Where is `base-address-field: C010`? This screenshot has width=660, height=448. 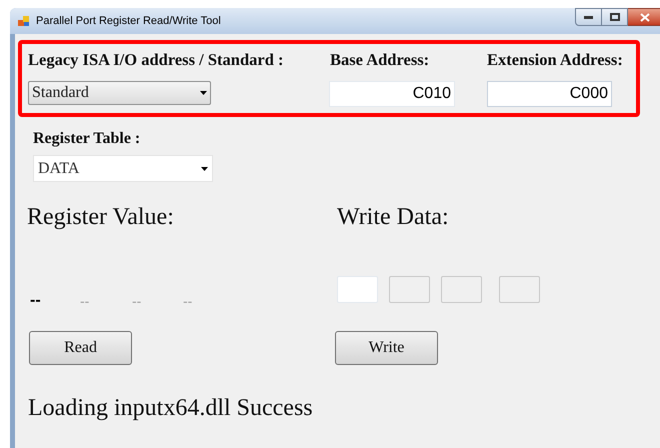
base-address-field: C010 is located at coordinates (392, 94).